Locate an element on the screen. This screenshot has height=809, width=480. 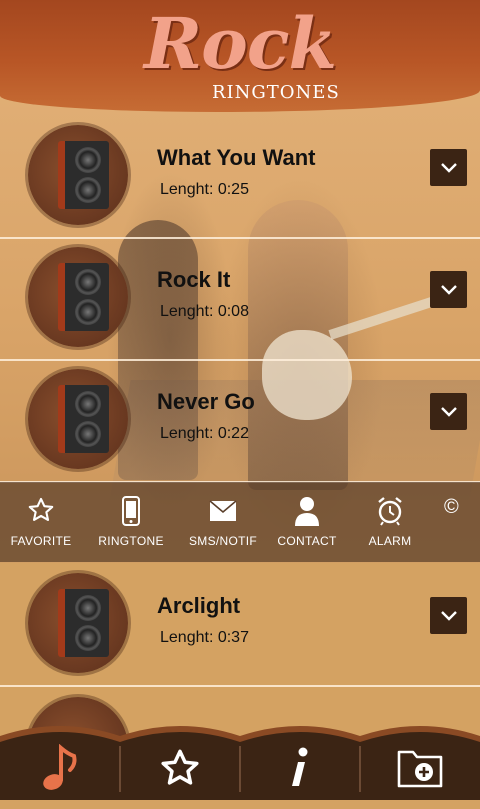
set-alarm-action: ALARM is located at coordinates (390, 522).